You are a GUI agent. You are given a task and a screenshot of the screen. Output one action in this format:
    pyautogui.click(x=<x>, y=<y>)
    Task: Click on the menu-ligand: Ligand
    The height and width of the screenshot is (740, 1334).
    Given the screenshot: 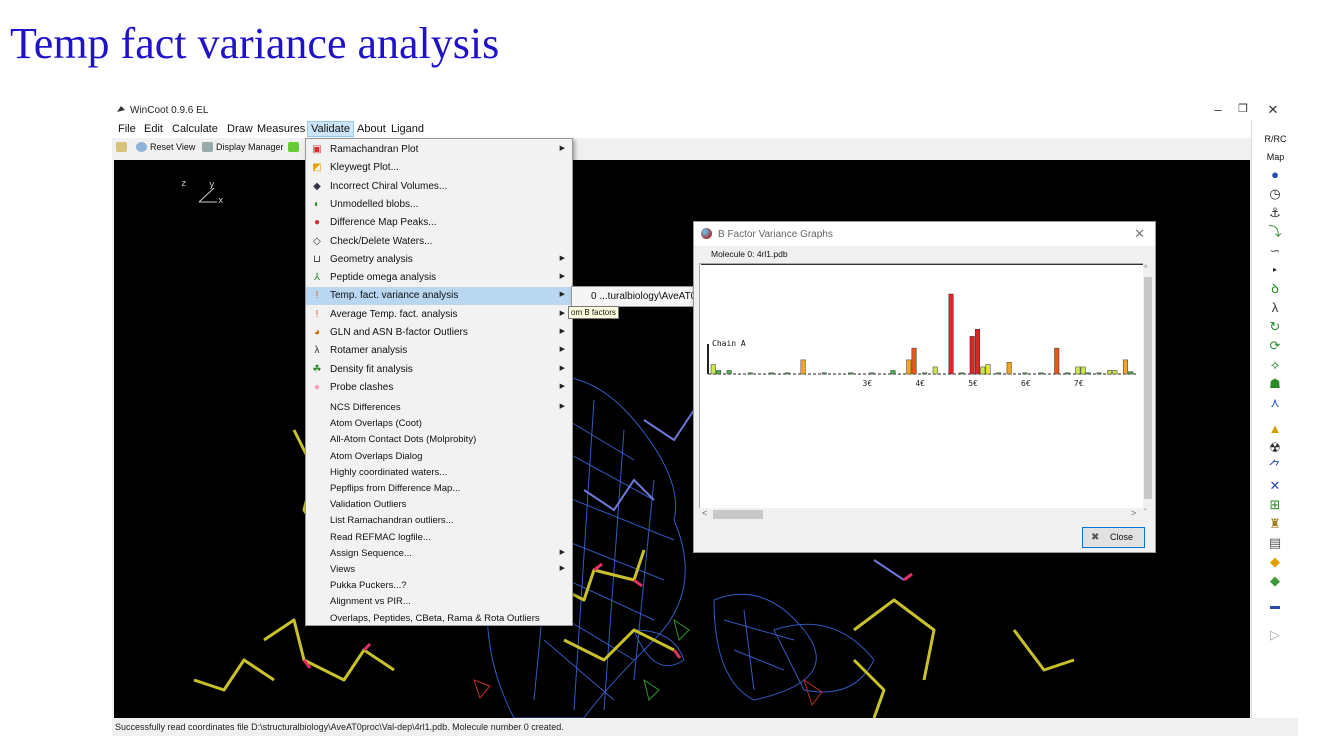 What is the action you would take?
    pyautogui.click(x=407, y=129)
    